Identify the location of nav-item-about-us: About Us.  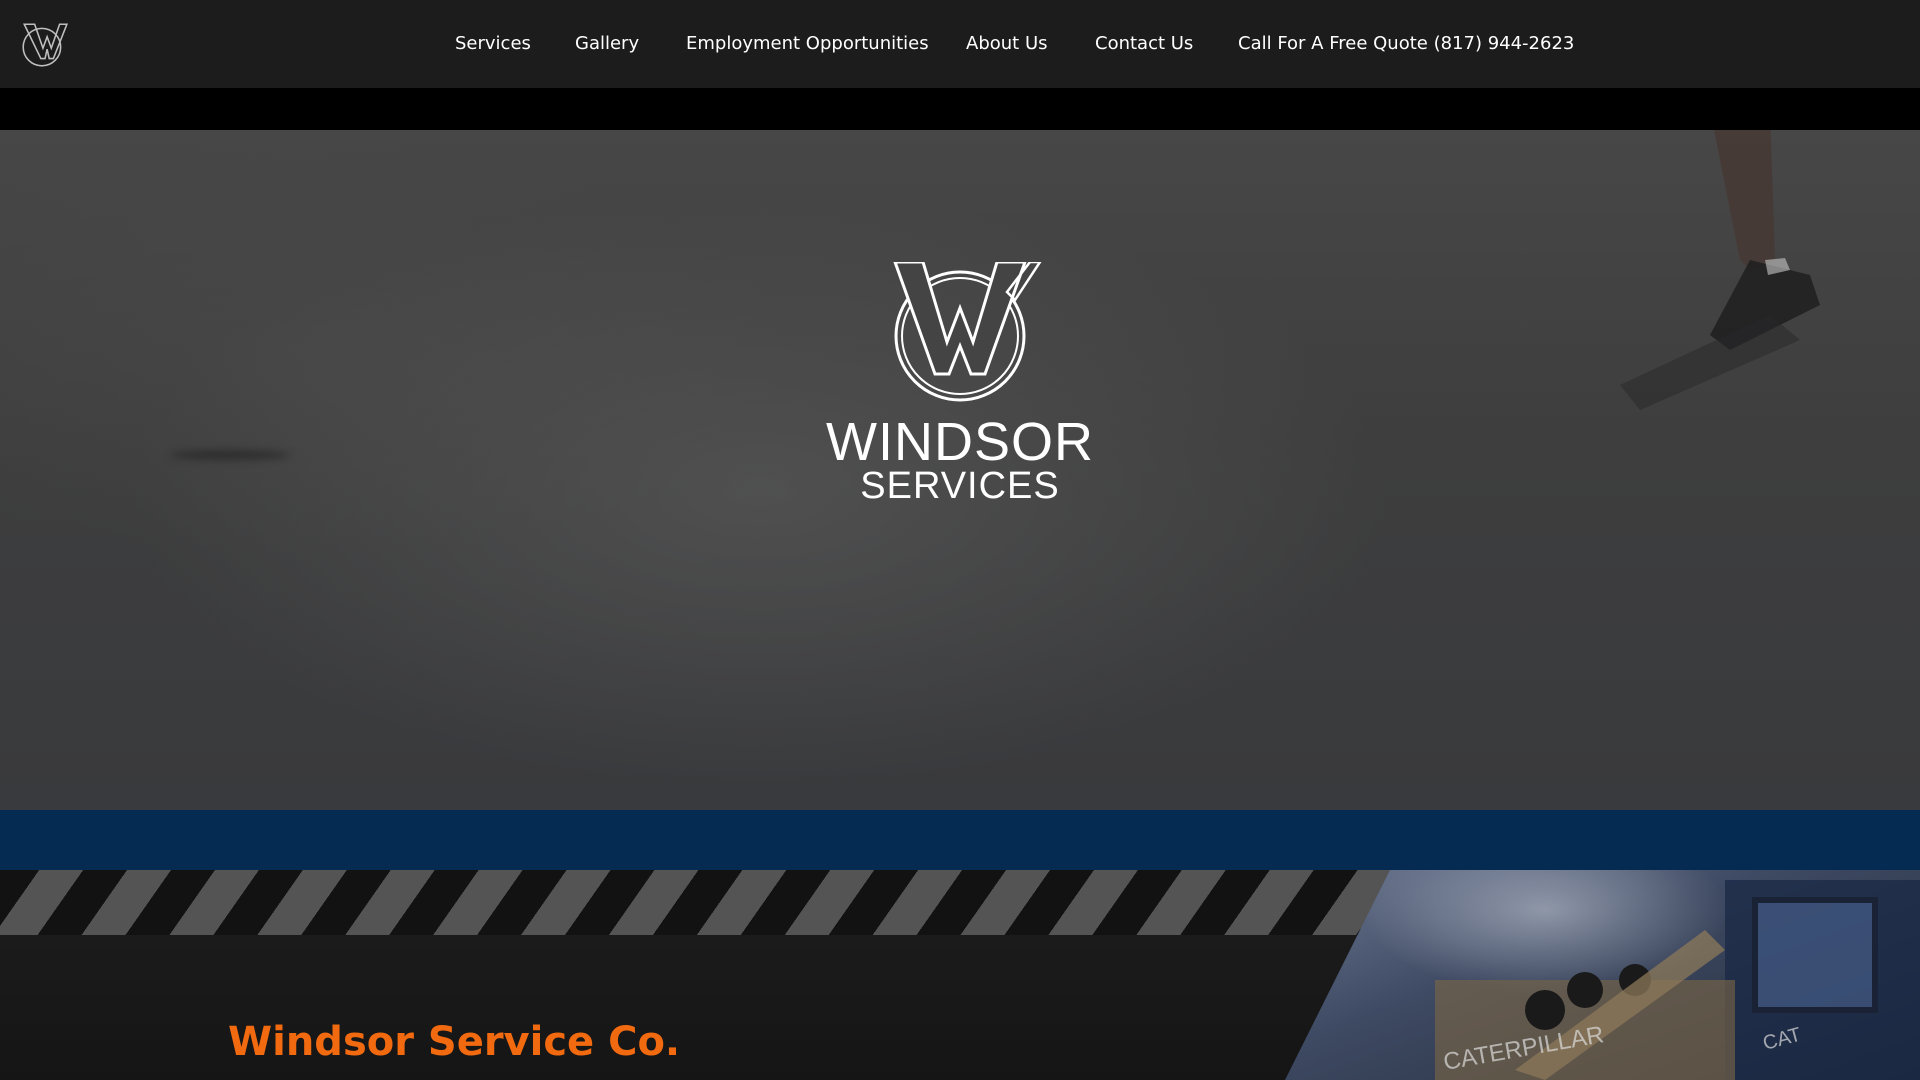
(1007, 44).